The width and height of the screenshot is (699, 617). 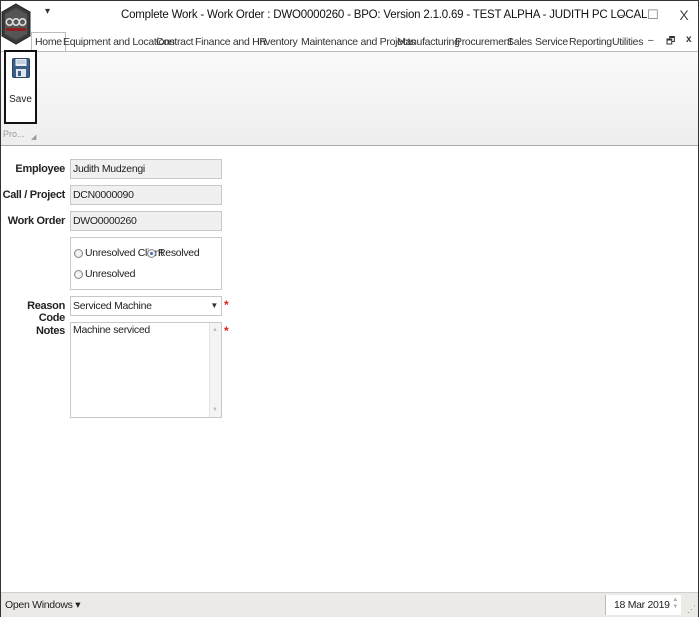 I want to click on notes-label: Notes, so click(x=50, y=331).